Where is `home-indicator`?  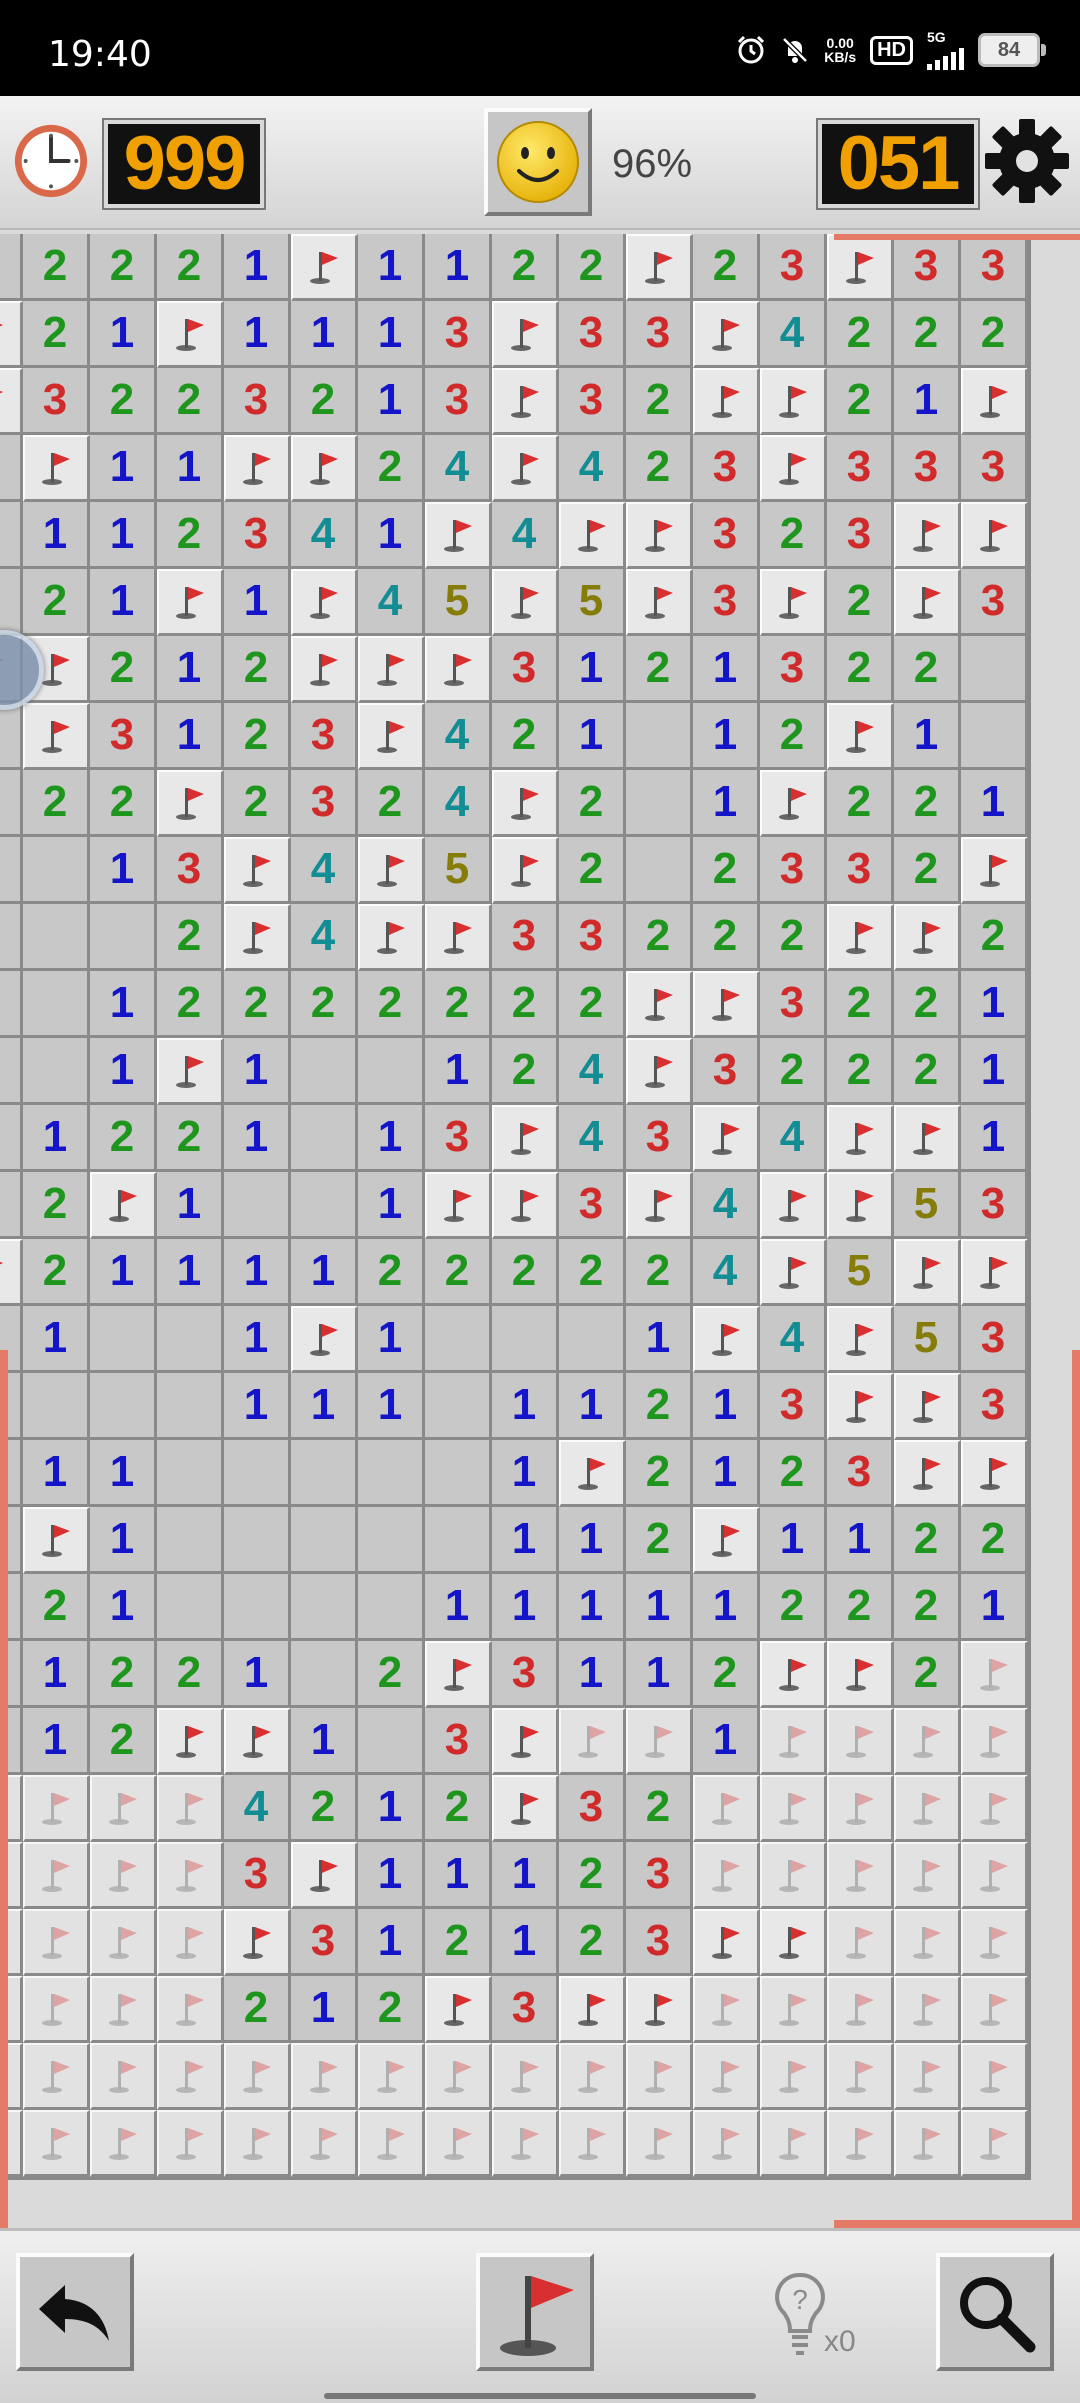
home-indicator is located at coordinates (540, 2396).